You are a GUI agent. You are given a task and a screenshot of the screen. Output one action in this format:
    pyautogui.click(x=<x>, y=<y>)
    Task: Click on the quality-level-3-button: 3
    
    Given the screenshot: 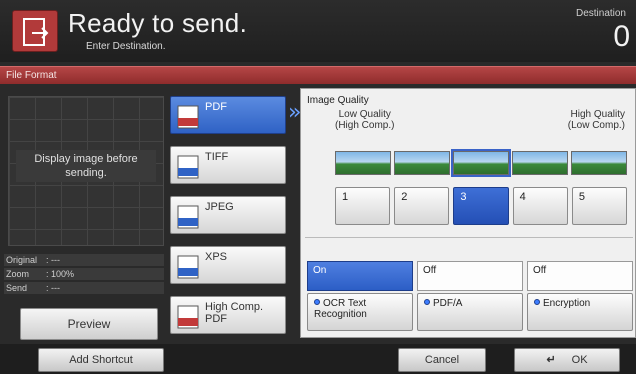 What is the action you would take?
    pyautogui.click(x=481, y=206)
    